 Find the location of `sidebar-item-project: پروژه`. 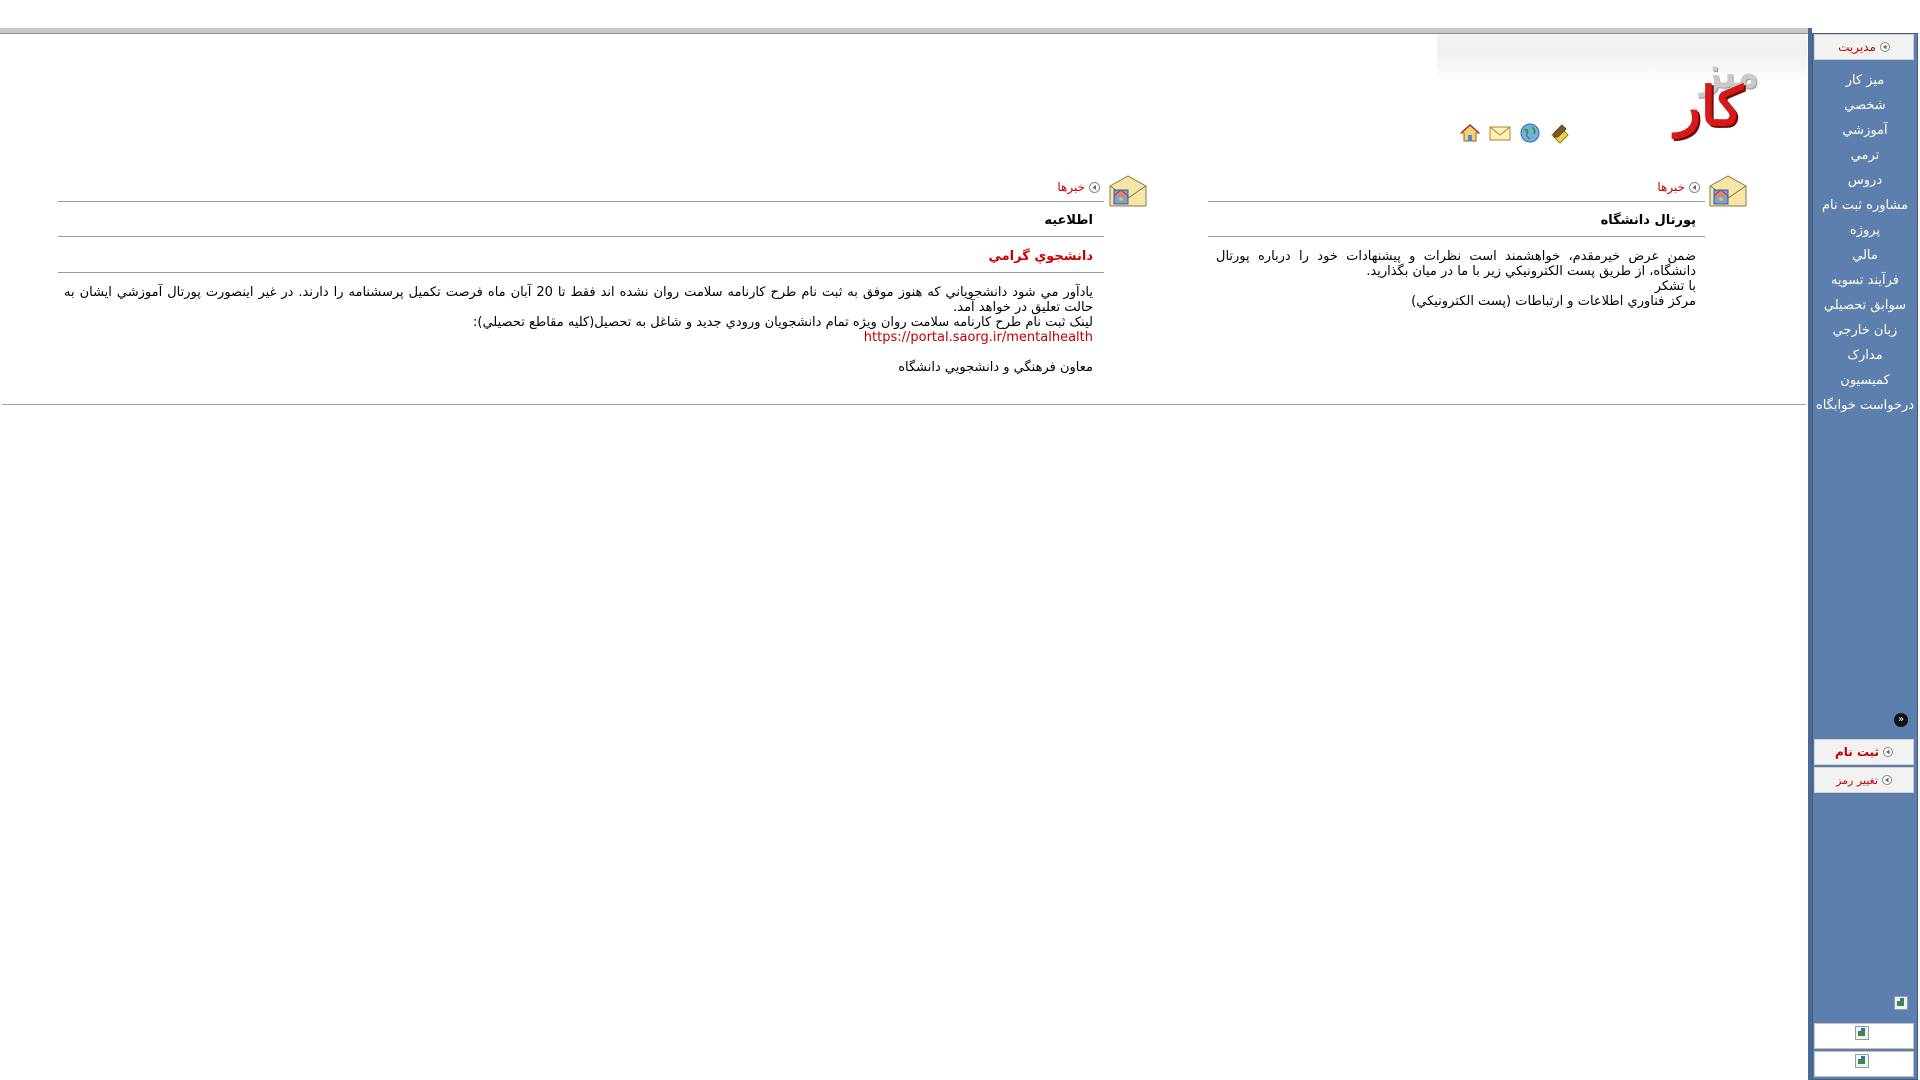

sidebar-item-project: پروژه is located at coordinates (1865, 230).